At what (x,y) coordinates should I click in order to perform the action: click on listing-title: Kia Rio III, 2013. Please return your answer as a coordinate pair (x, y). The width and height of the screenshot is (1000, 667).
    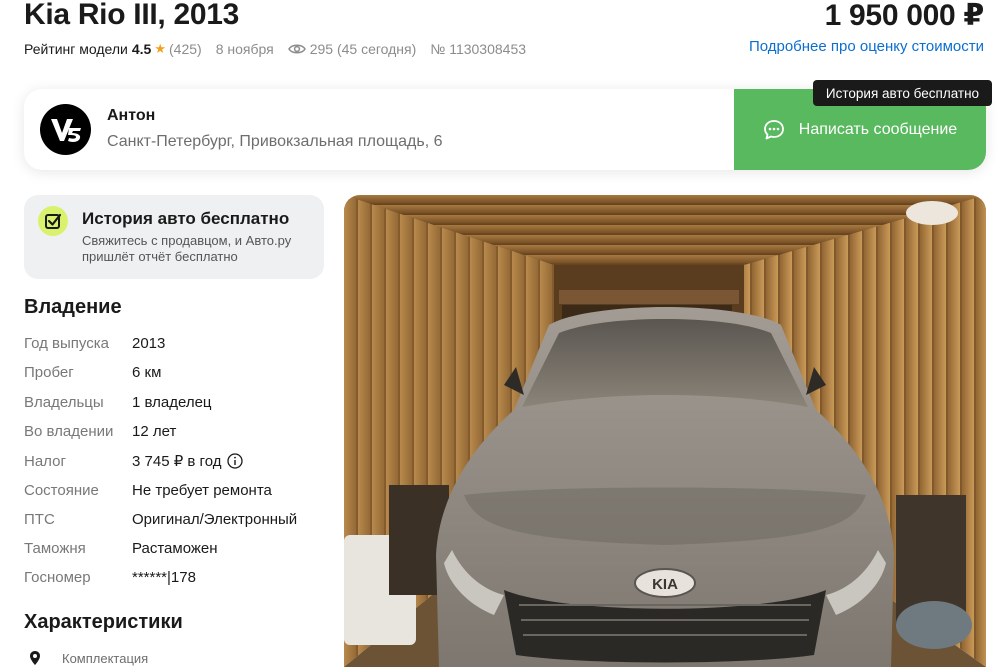
    Looking at the image, I should click on (131, 15).